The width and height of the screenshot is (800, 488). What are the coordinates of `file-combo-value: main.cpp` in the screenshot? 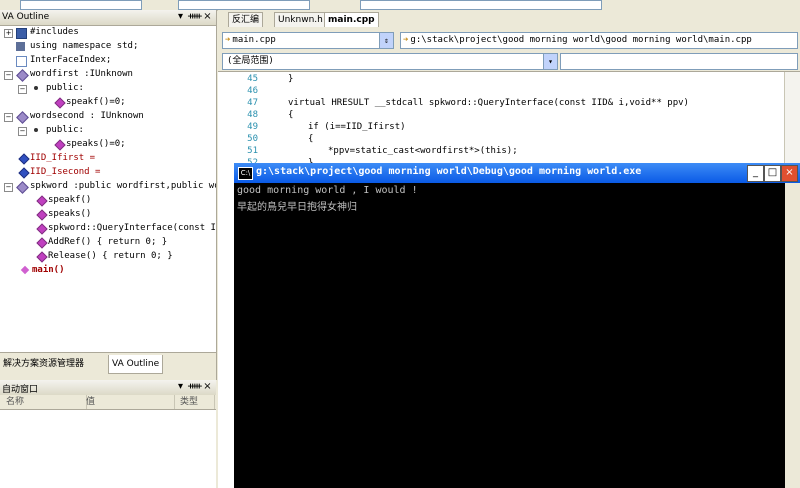 It's located at (254, 40).